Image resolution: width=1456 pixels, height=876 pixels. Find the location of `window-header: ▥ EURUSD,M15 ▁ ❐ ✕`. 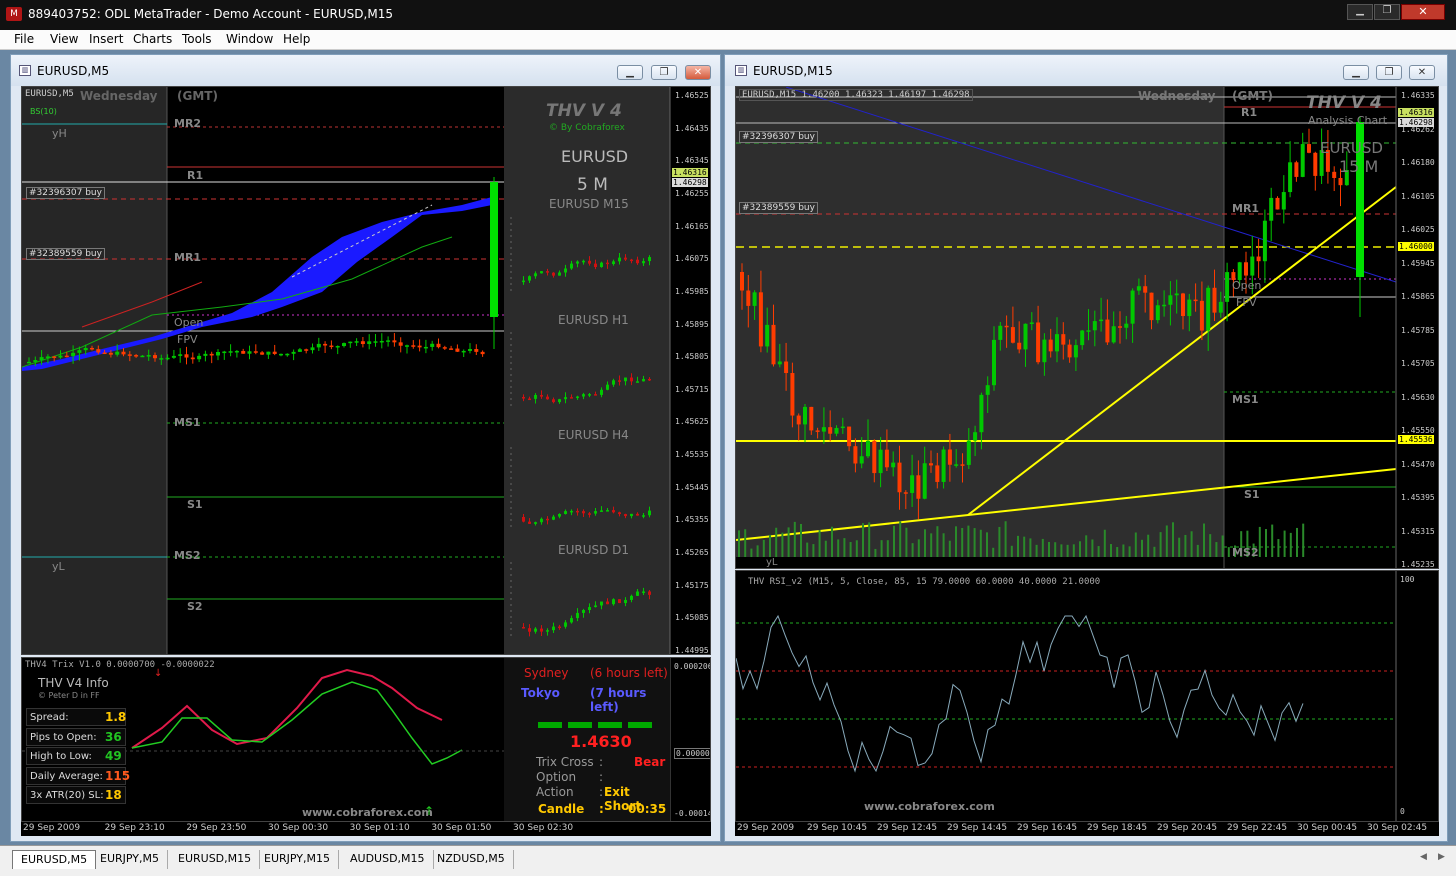

window-header: ▥ EURUSD,M15 ▁ ❐ ✕ is located at coordinates (1086, 70).